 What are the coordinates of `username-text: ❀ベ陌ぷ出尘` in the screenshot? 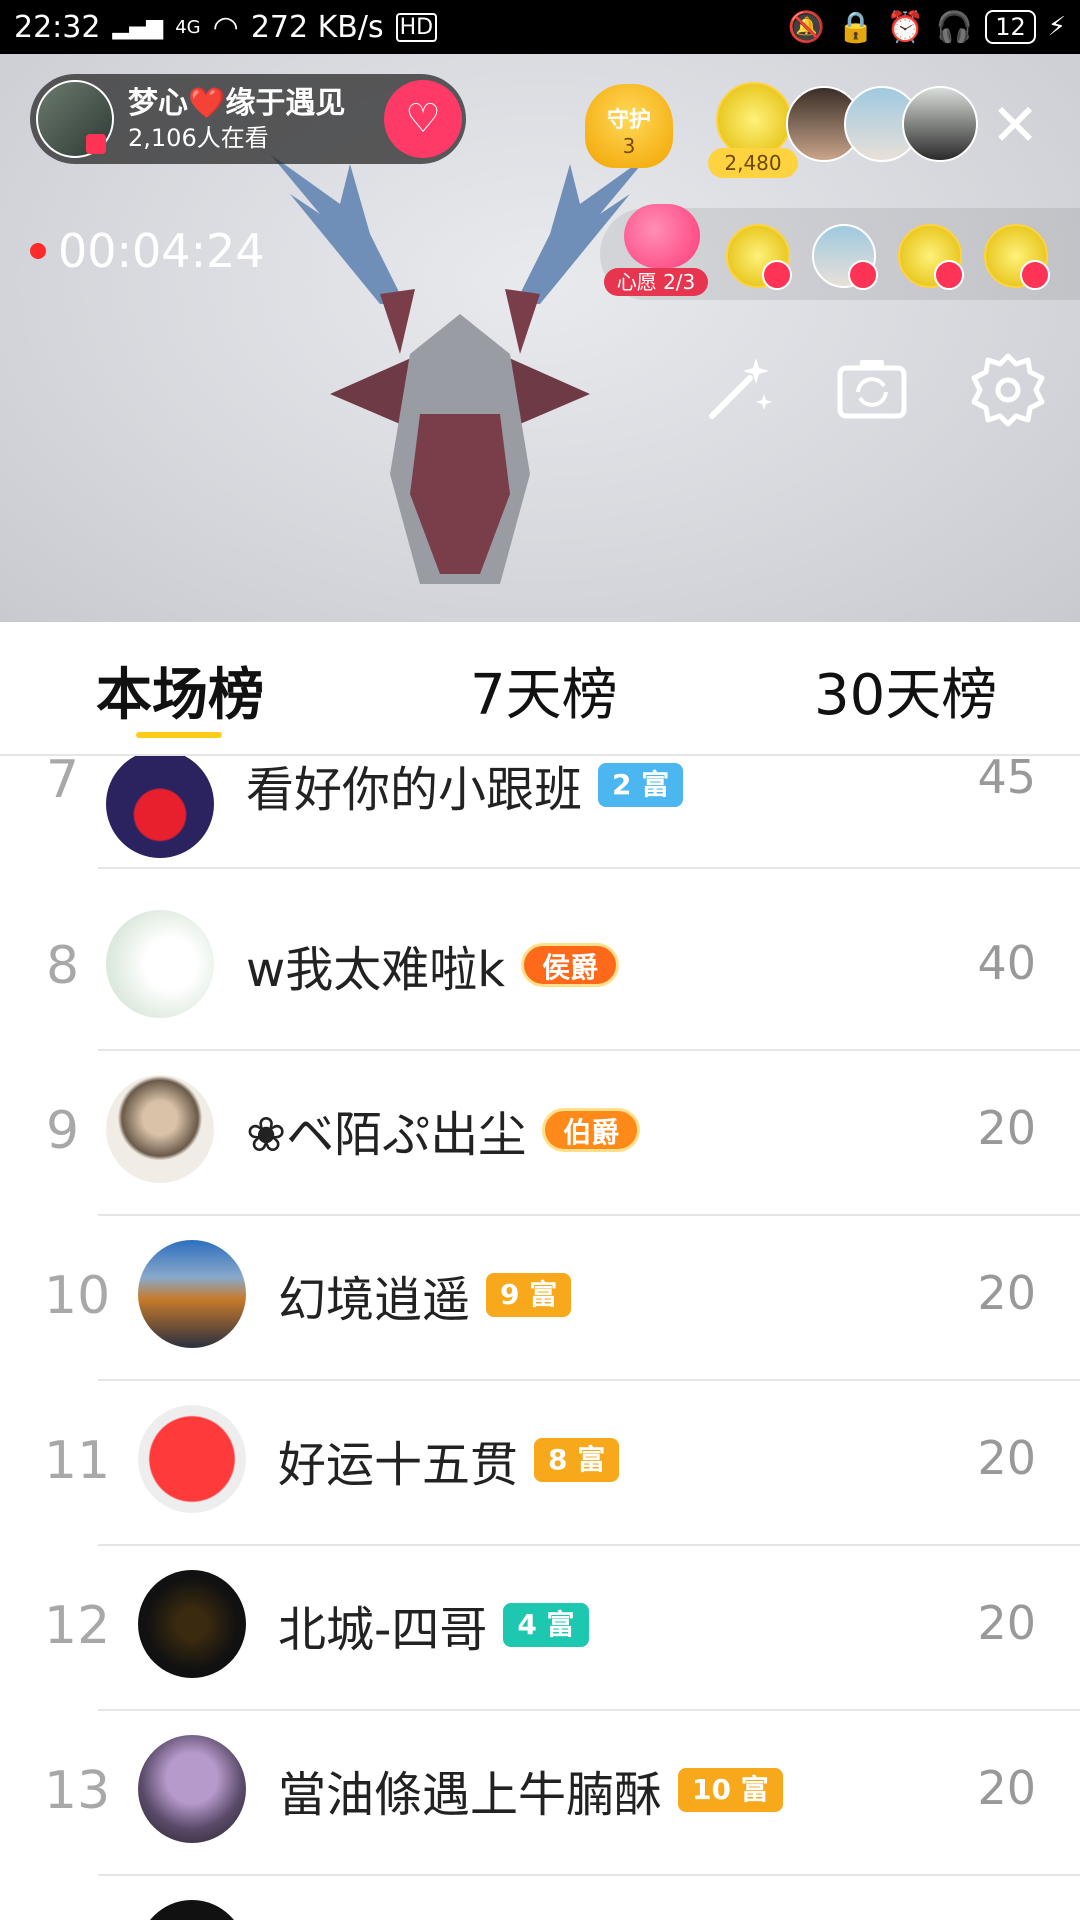 It's located at (386, 1135).